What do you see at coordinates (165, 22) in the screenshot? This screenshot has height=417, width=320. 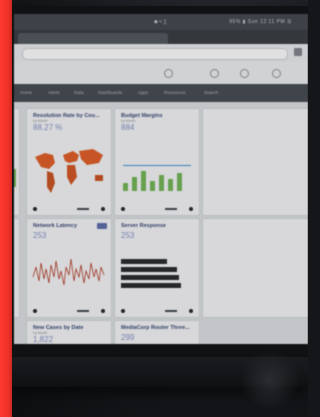 I see `bluetooth-icon: ∑` at bounding box center [165, 22].